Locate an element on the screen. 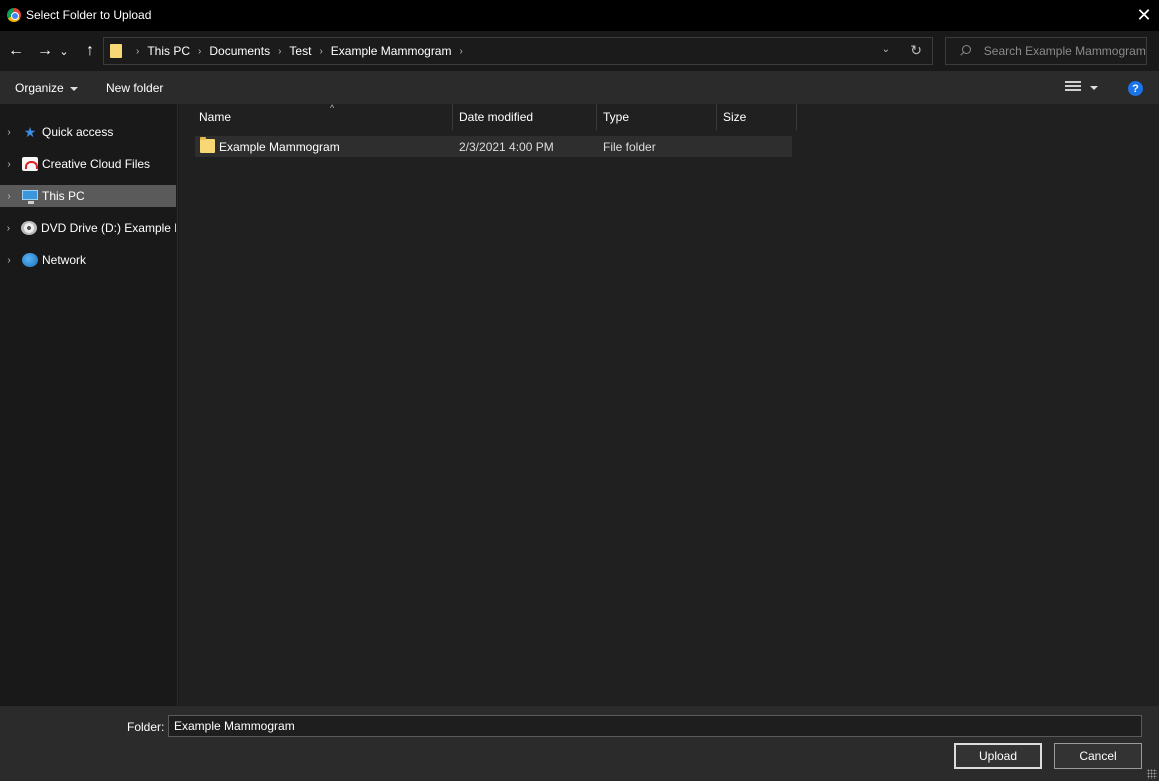 The width and height of the screenshot is (1159, 781). organize-label: Organize is located at coordinates (39, 88).